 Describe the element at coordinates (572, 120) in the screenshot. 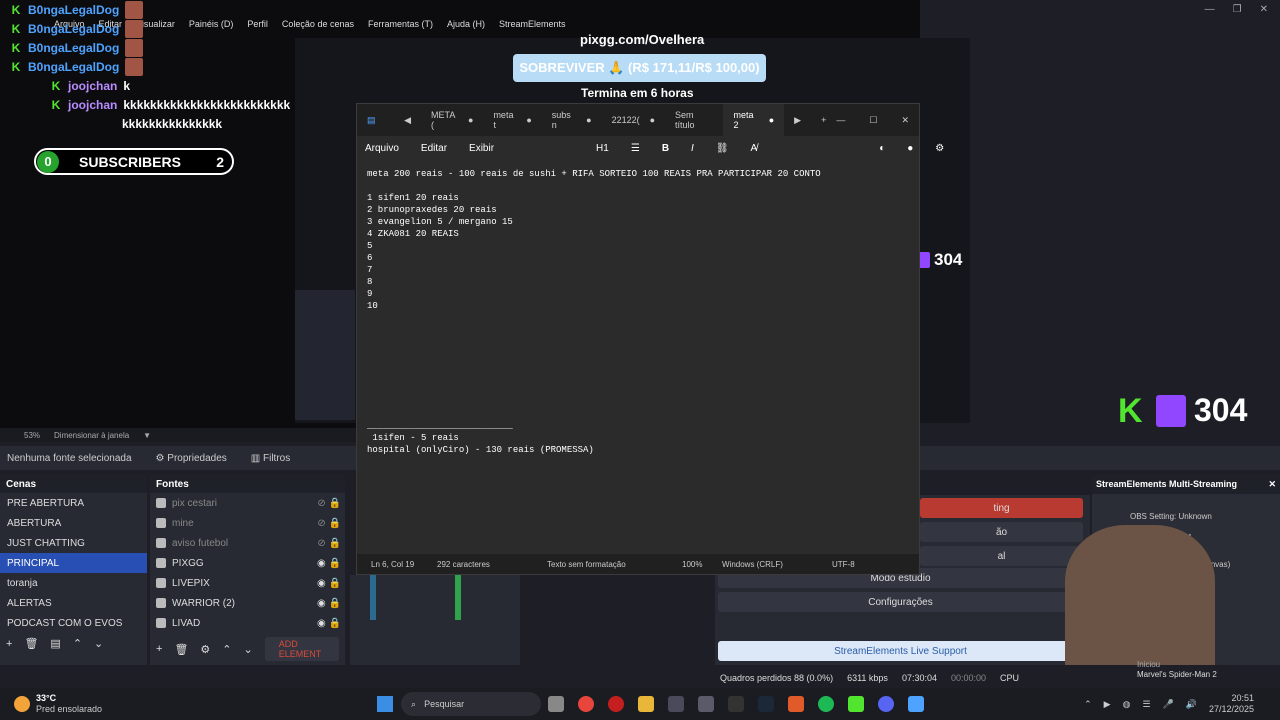

I see `tab: subs n ●` at that location.